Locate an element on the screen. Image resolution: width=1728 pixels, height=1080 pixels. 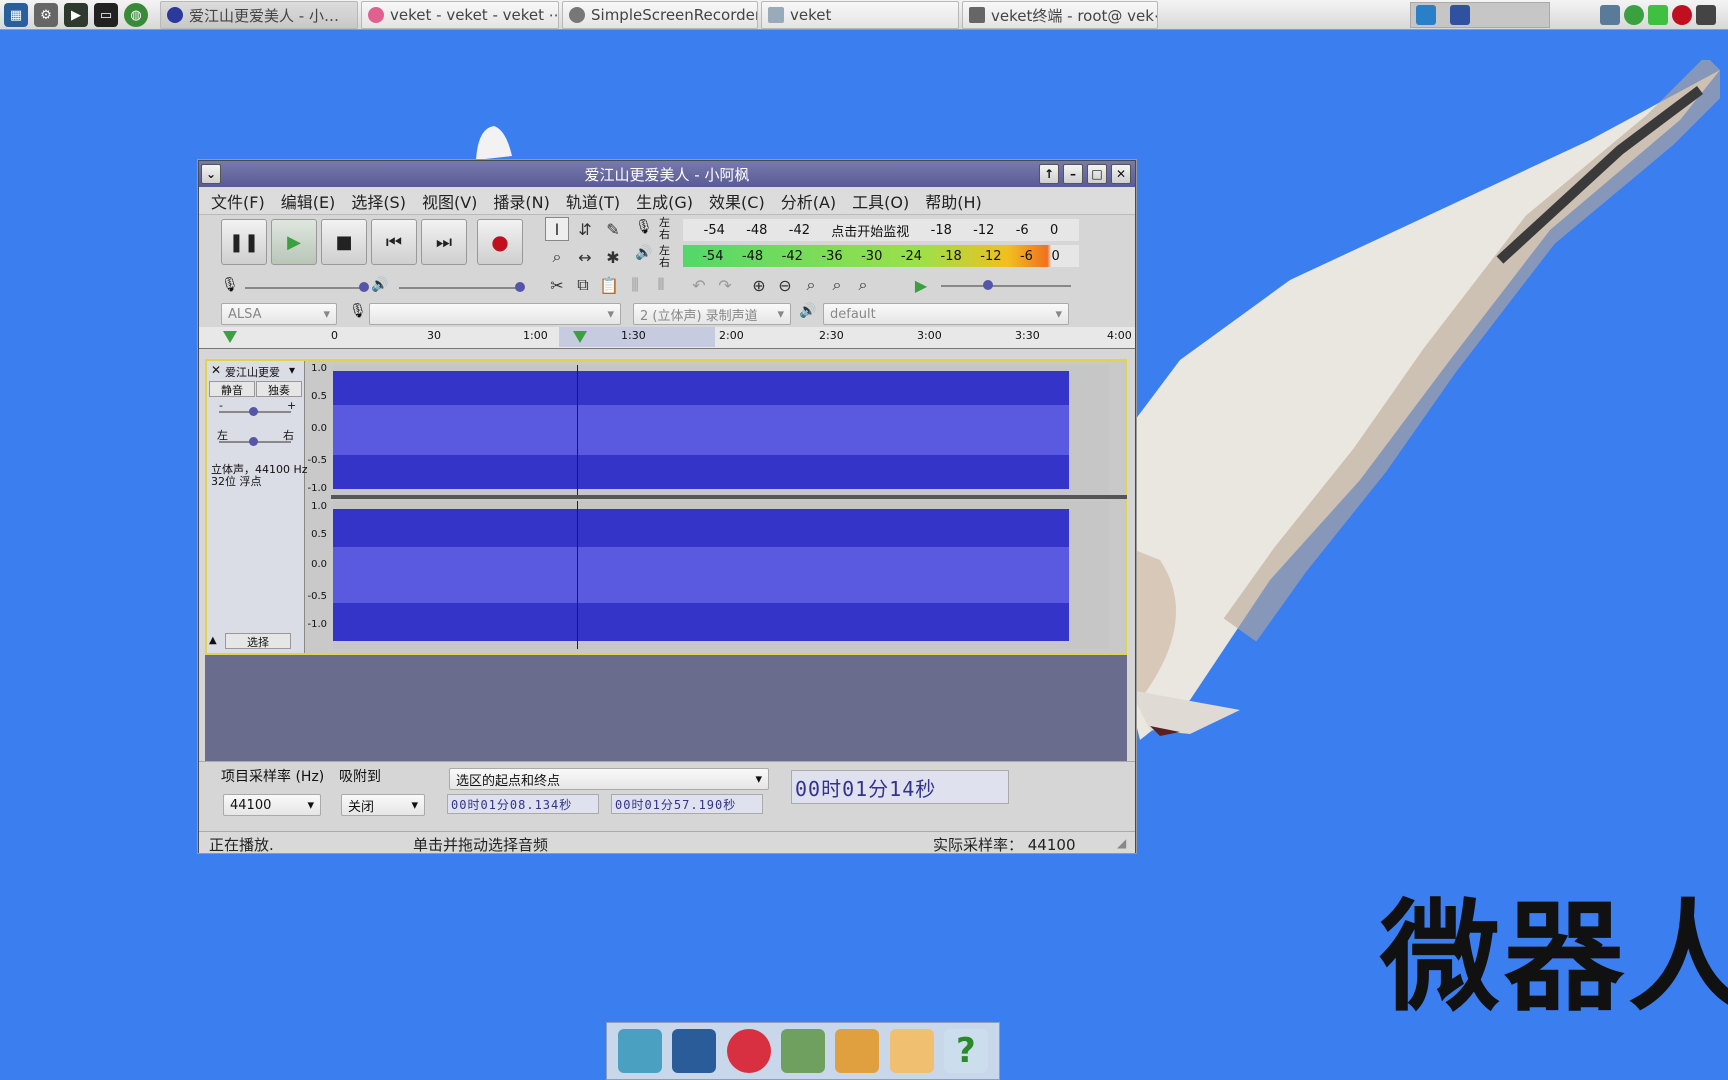
record-meter: -54 -48 -42 点击开始监视 -18 -12 -6 0 is located at coordinates (881, 230).